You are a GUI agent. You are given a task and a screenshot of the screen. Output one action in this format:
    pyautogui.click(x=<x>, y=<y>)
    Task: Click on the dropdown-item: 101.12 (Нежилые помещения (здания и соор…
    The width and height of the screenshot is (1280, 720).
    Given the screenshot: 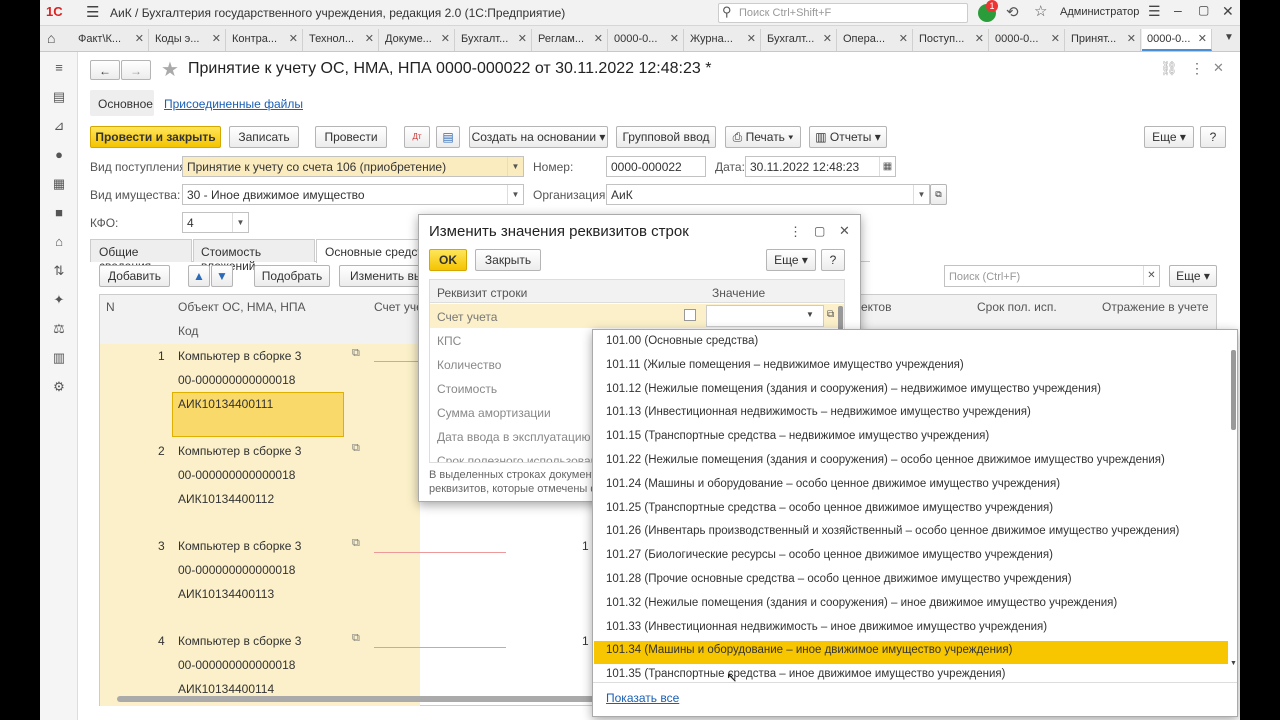 What is the action you would take?
    pyautogui.click(x=853, y=389)
    